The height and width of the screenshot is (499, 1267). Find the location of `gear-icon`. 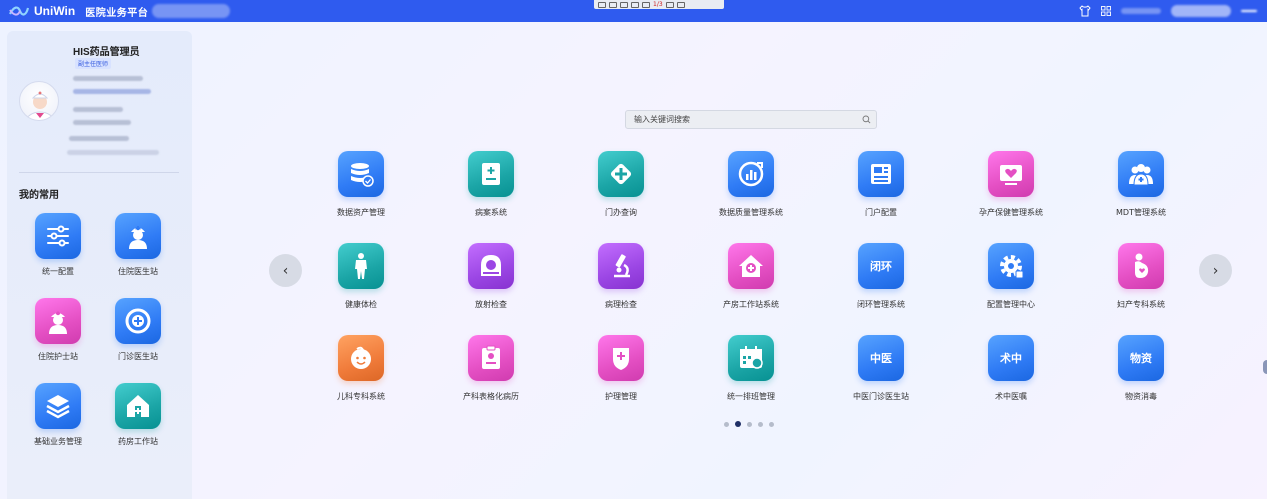

gear-icon is located at coordinates (1011, 266).